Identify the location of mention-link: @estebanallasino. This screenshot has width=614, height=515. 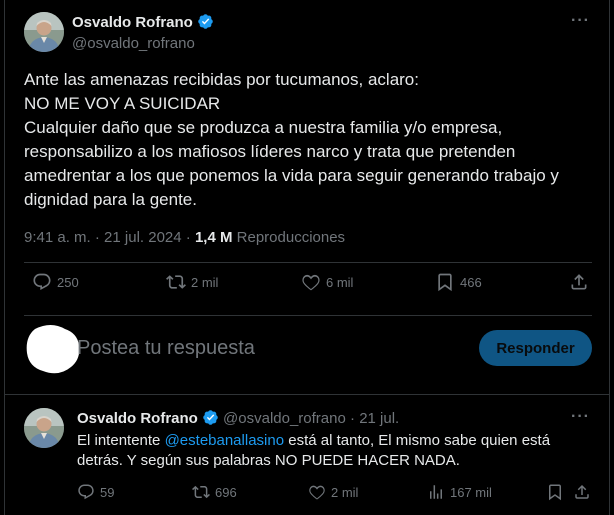
(224, 440).